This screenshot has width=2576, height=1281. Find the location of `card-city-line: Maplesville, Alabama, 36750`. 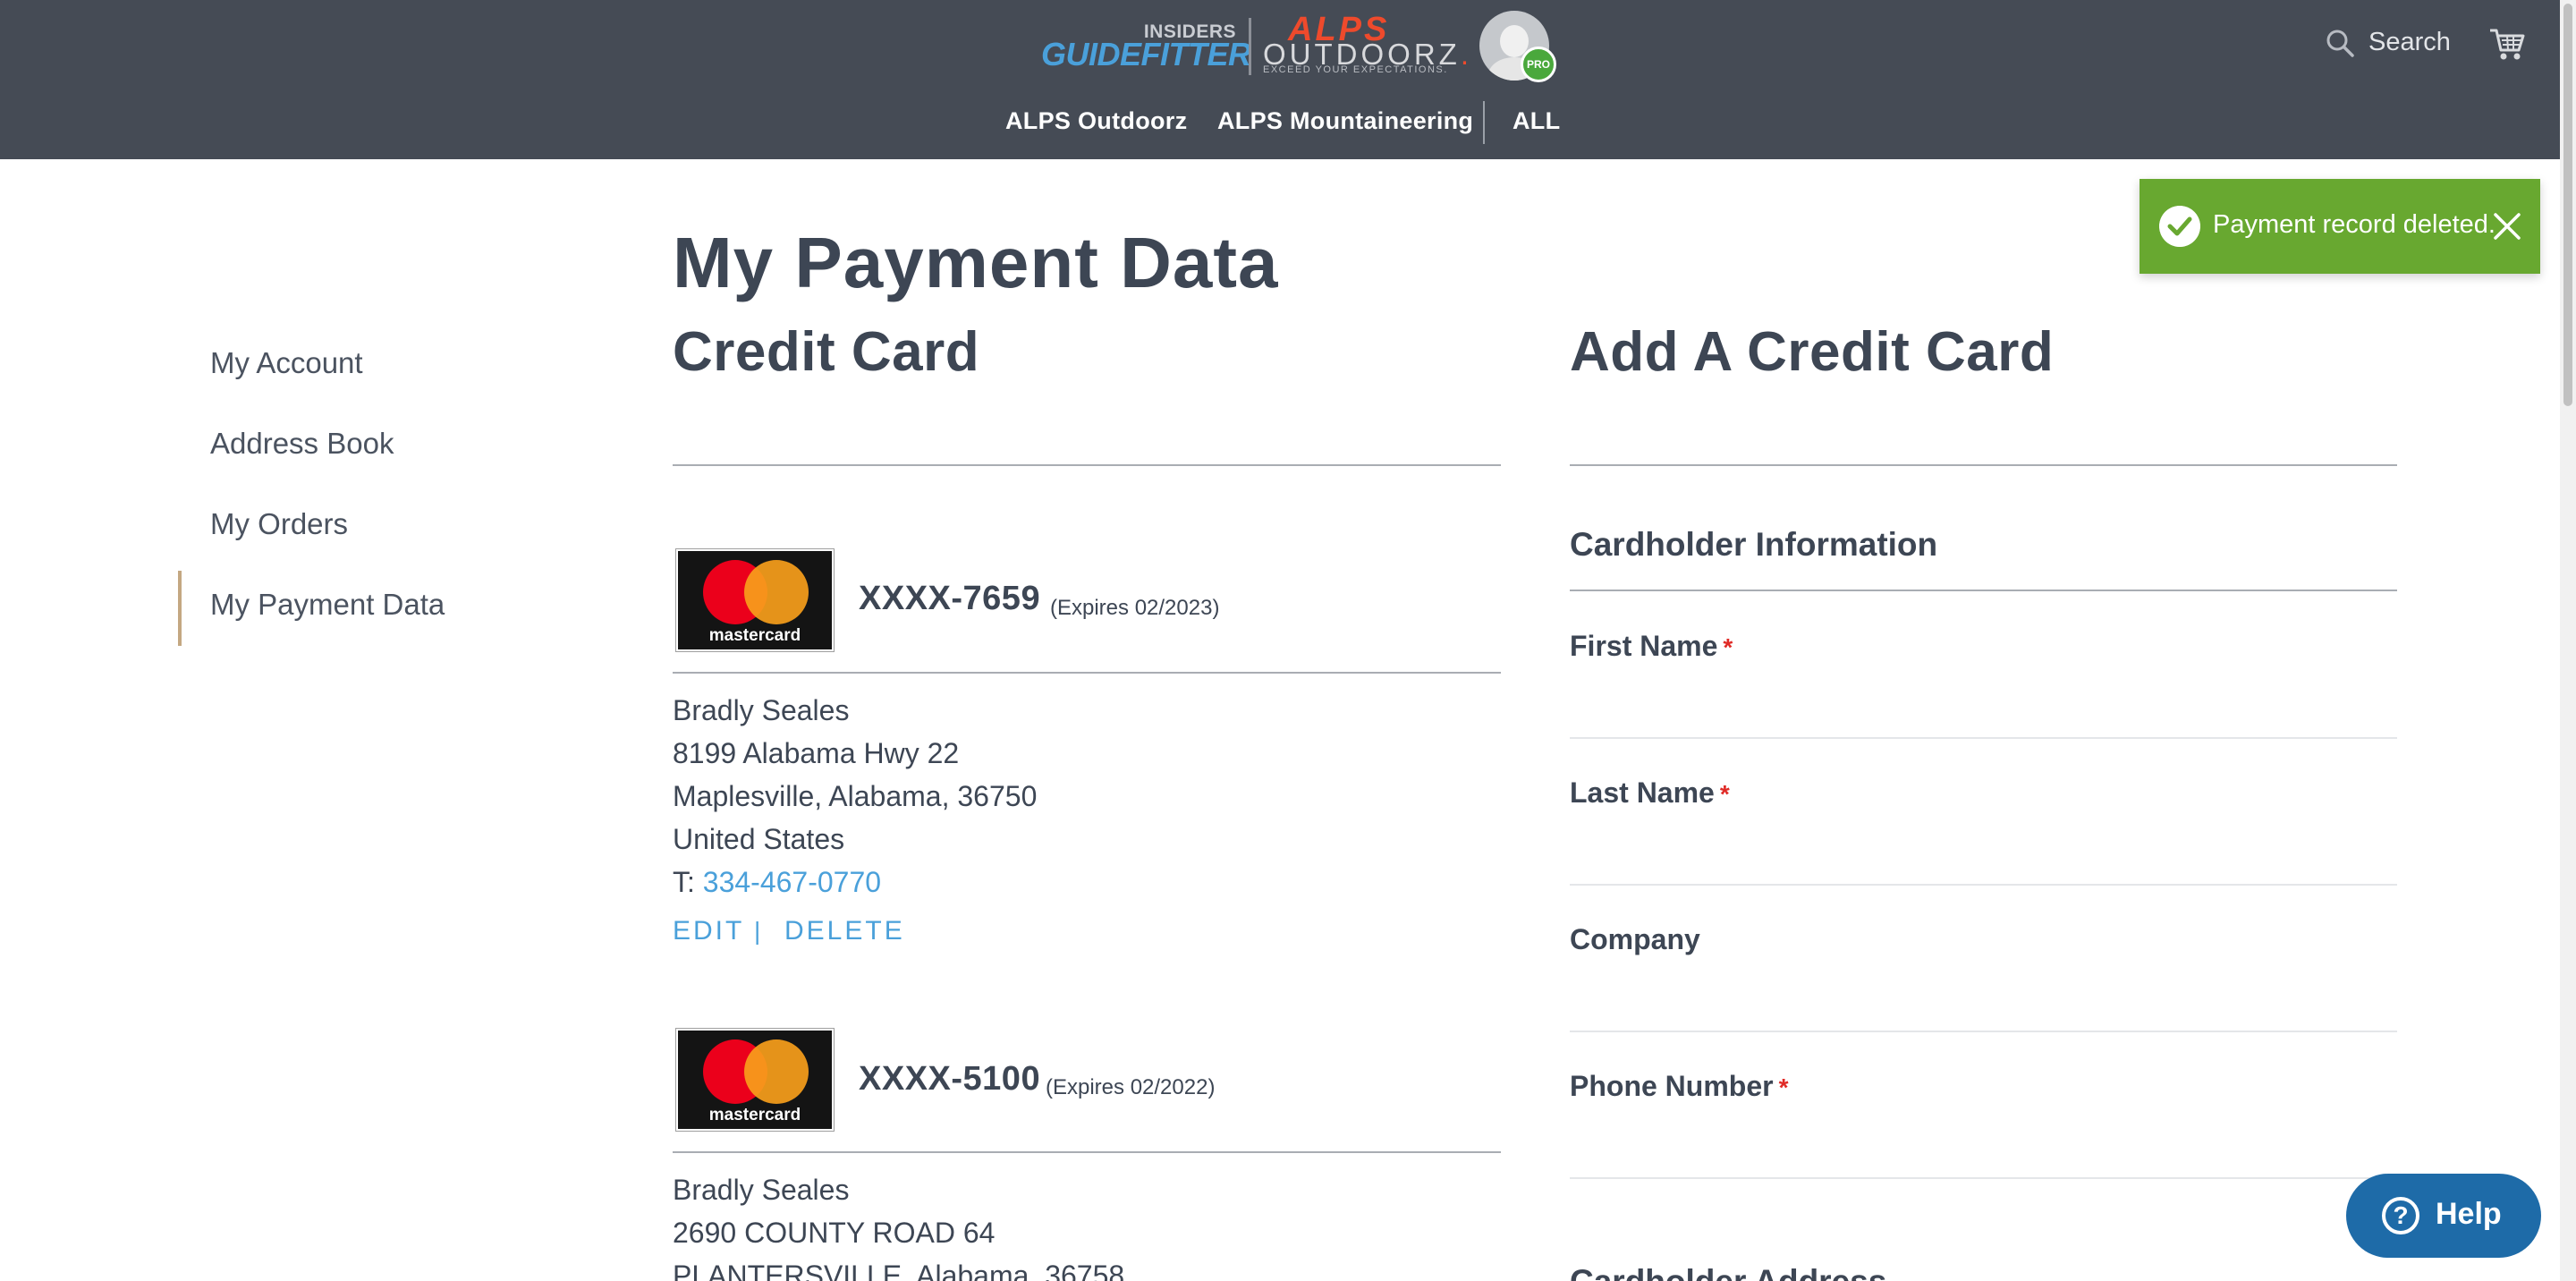

card-city-line: Maplesville, Alabama, 36750 is located at coordinates (855, 796).